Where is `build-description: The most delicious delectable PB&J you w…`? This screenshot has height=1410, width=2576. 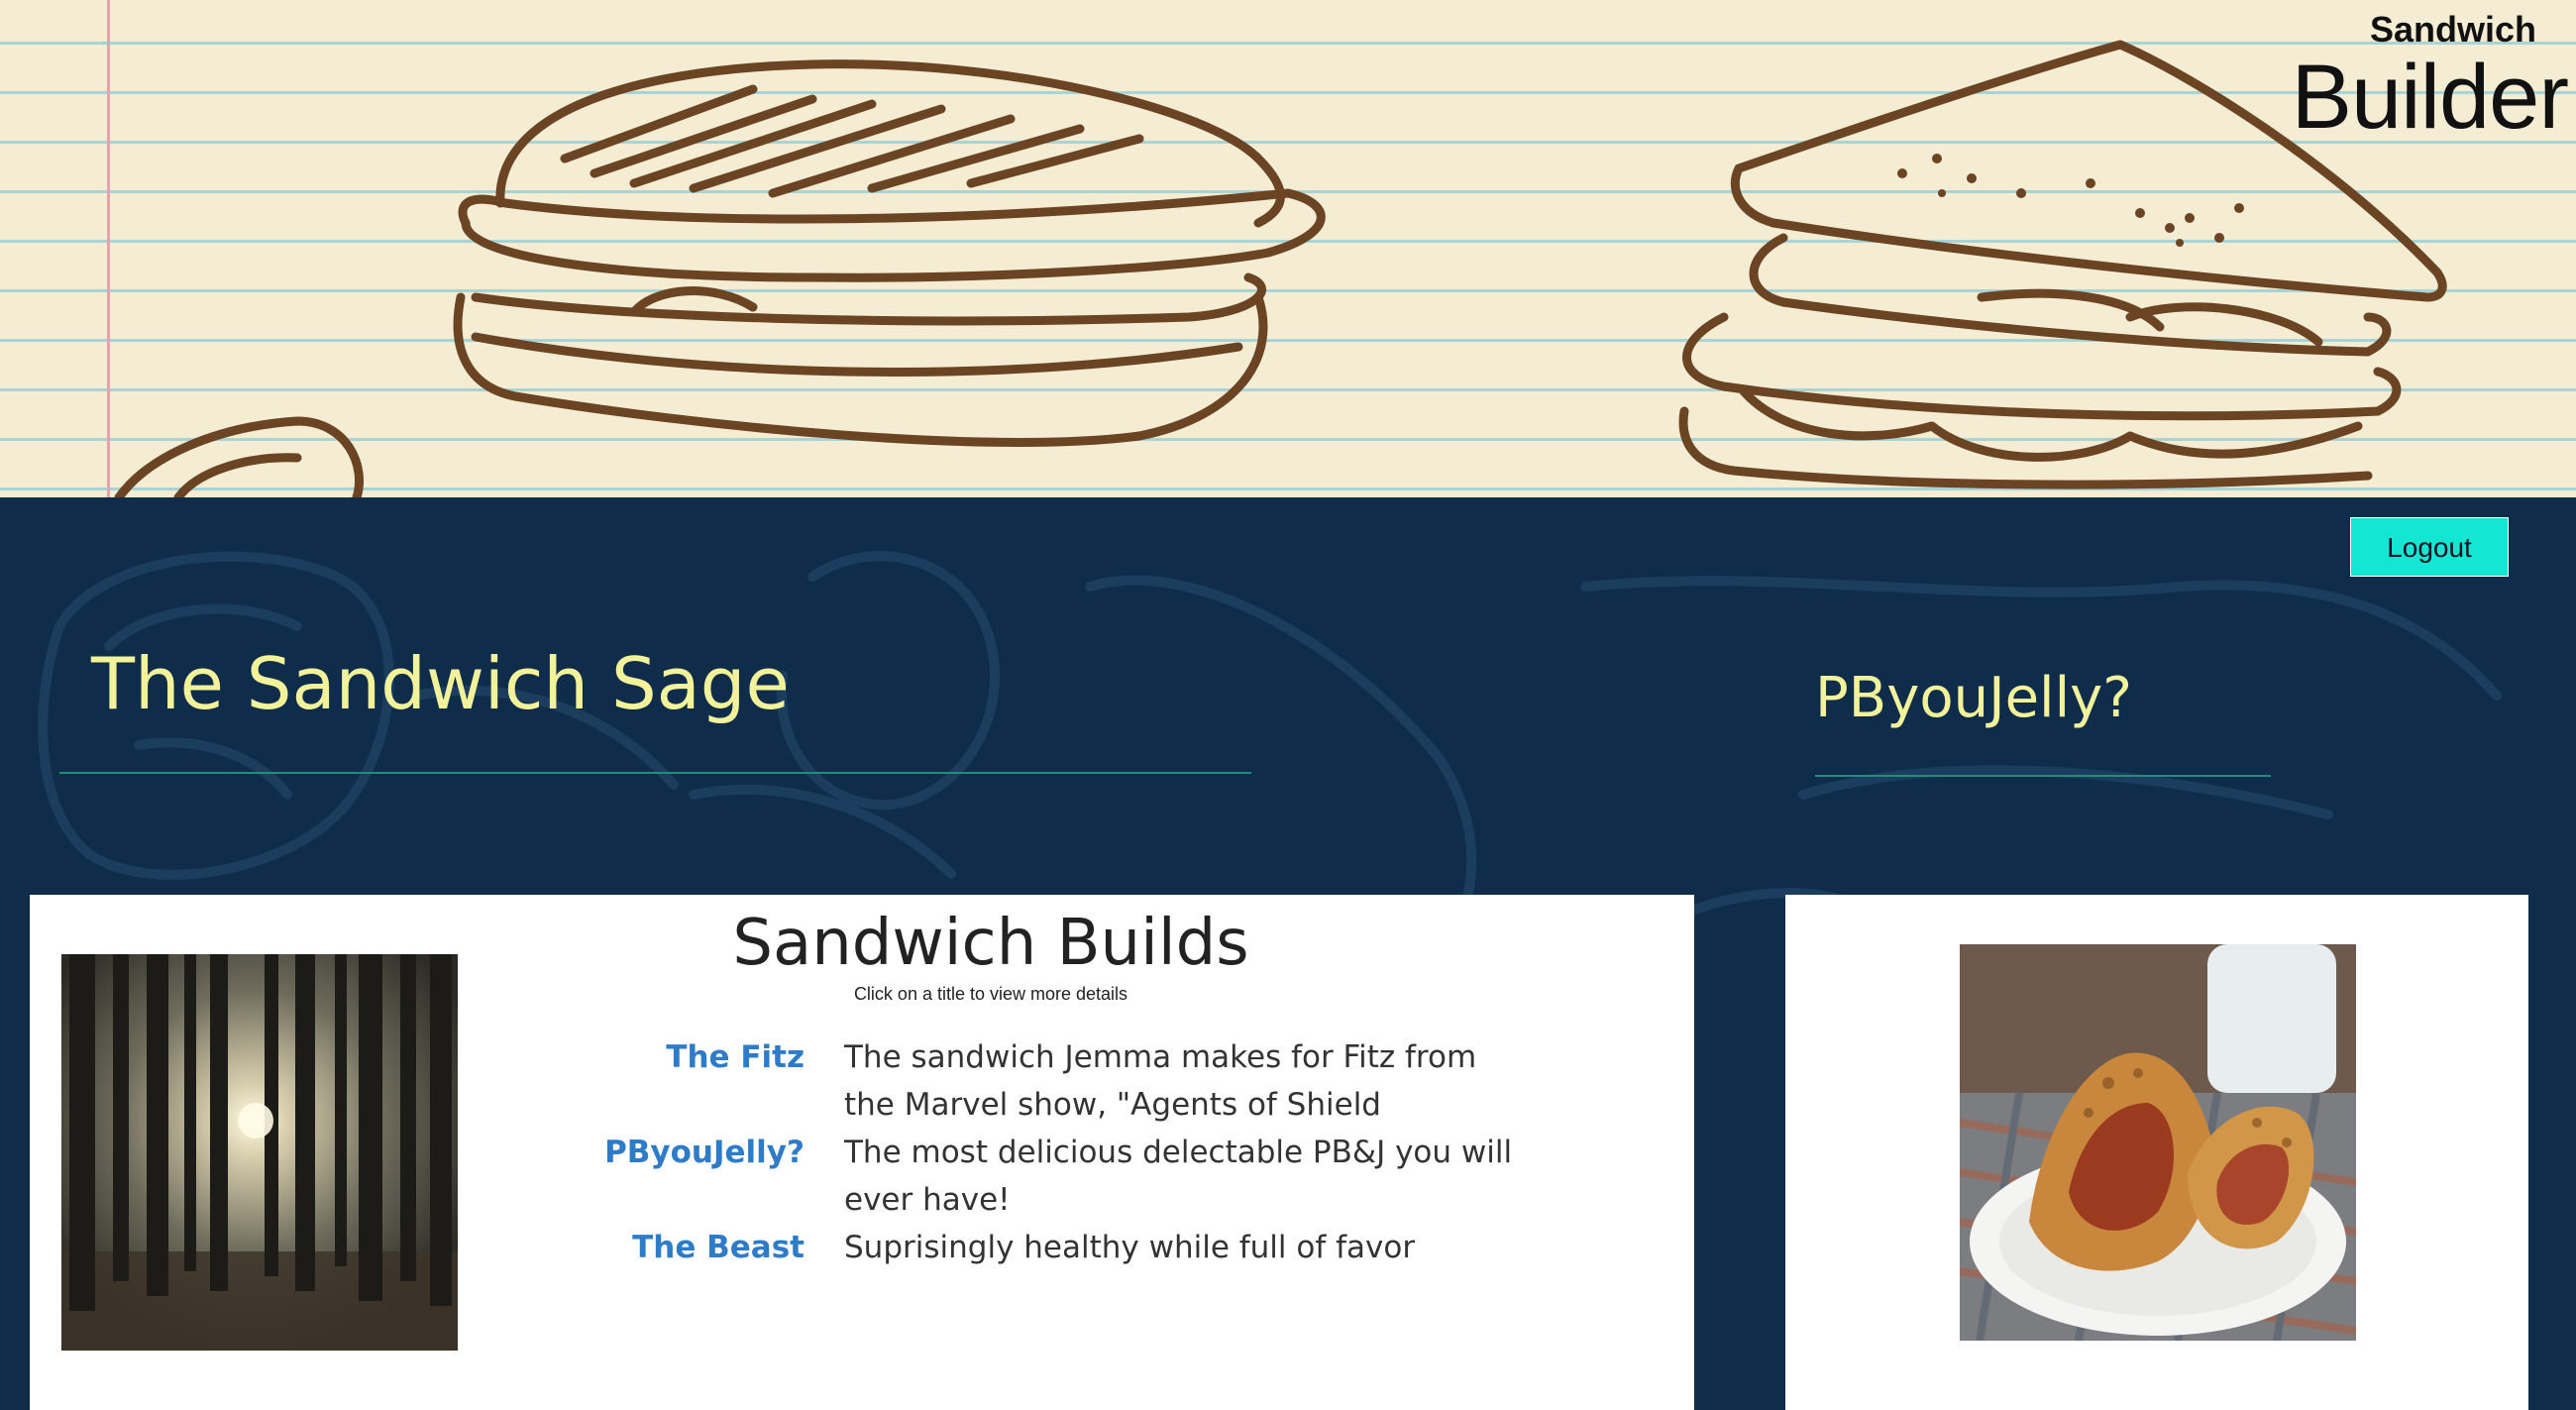
build-description: The most delicious delectable PB&J you w… is located at coordinates (1178, 1176).